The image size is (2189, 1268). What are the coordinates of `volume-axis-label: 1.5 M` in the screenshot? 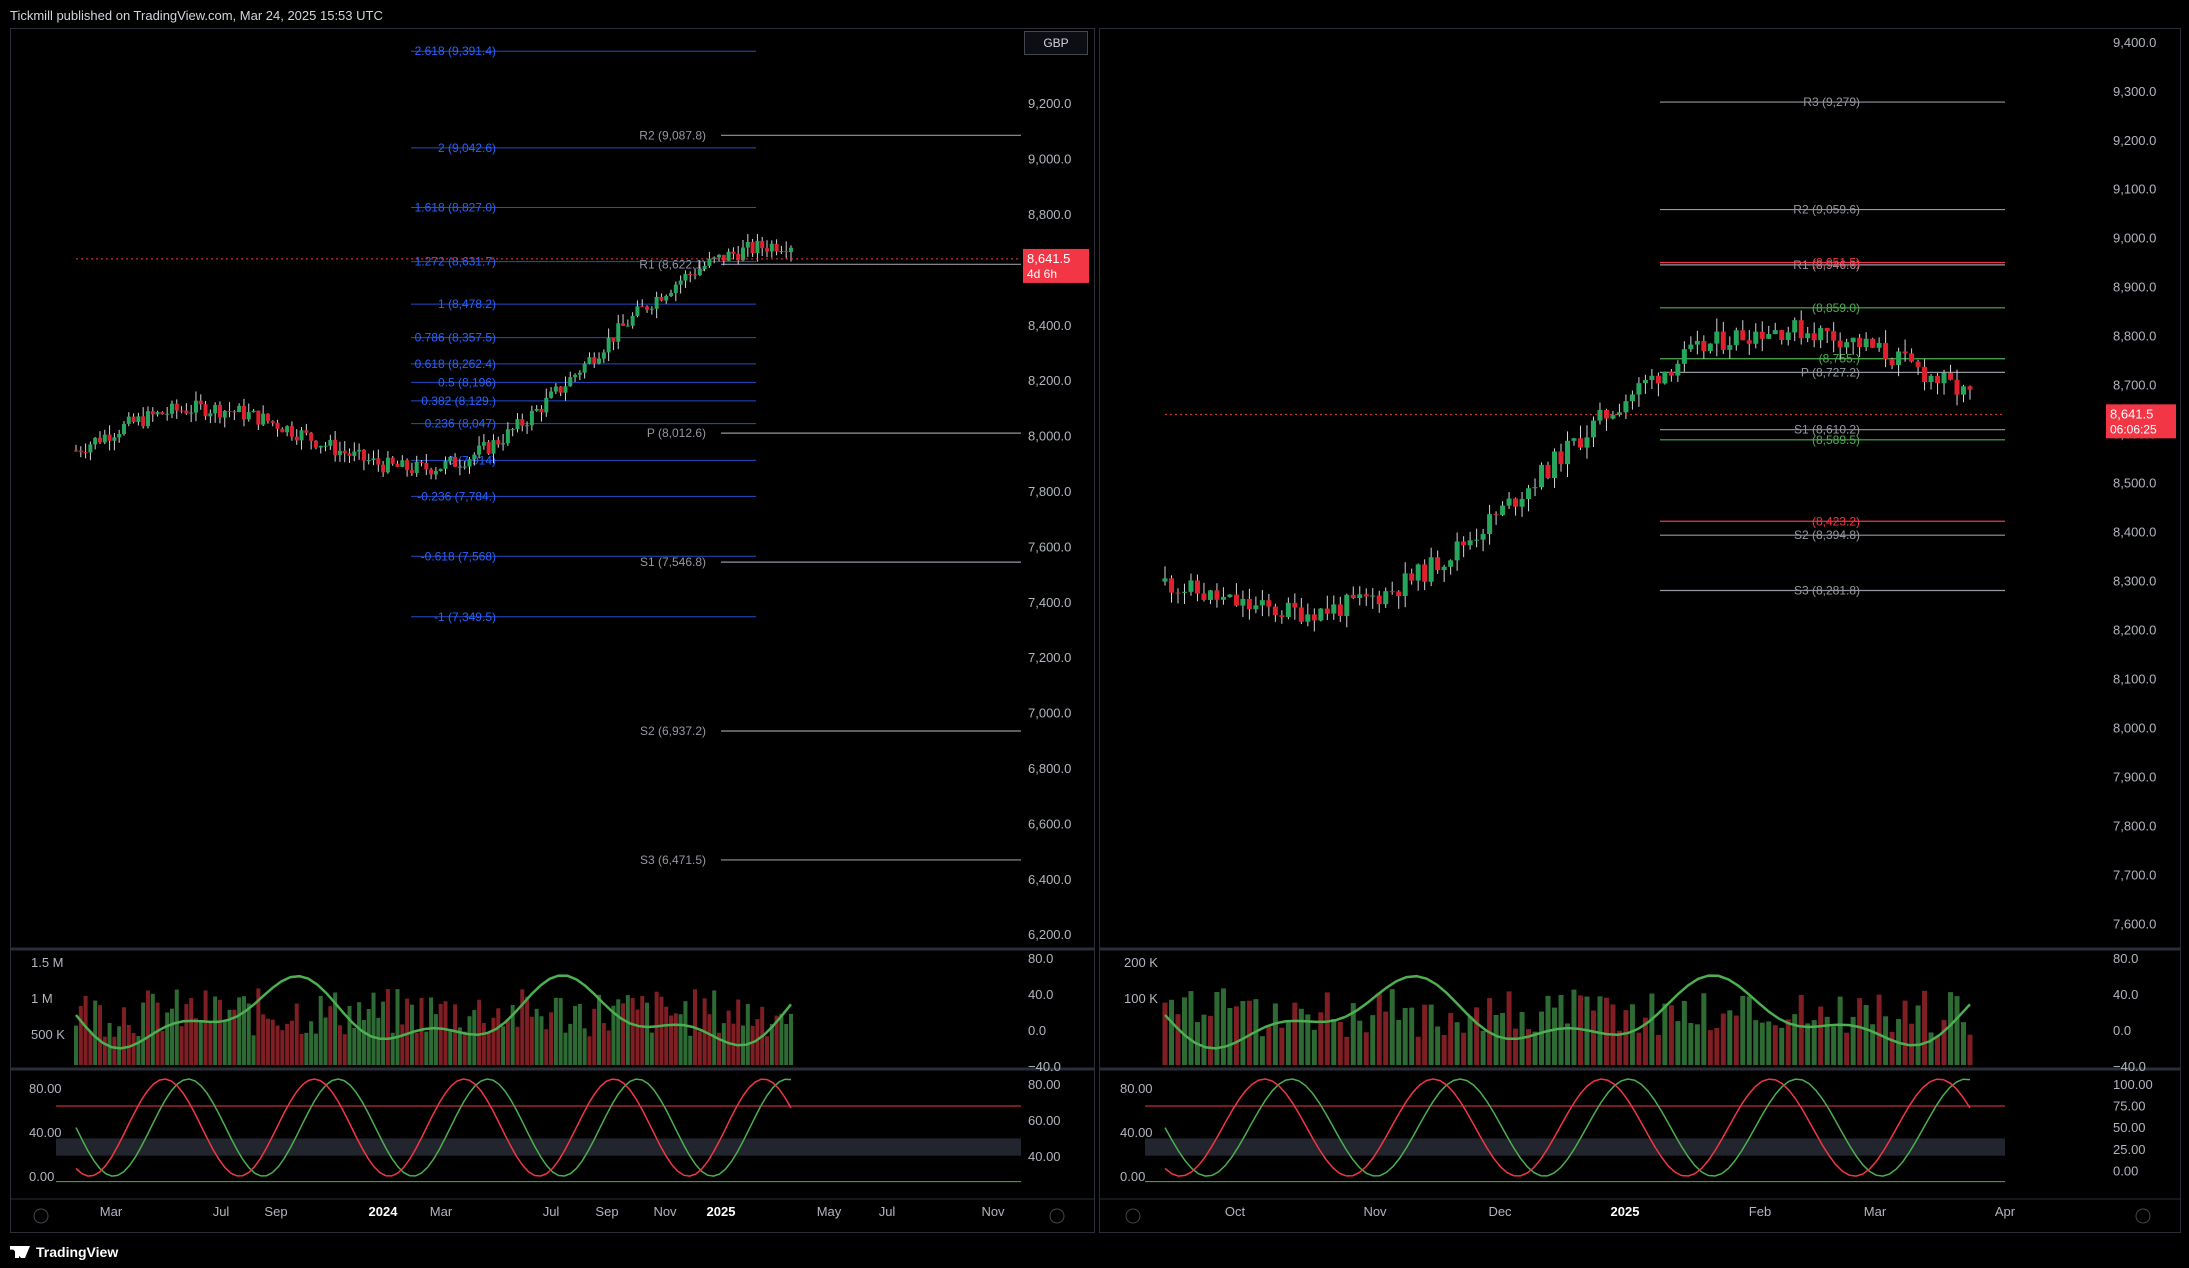 It's located at (47, 962).